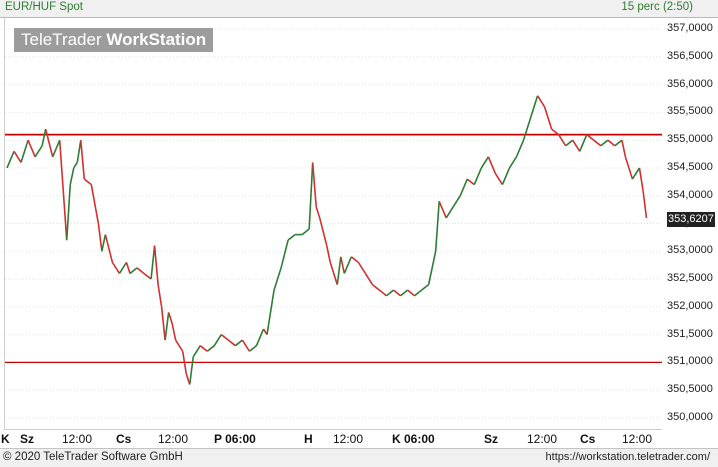 The image size is (718, 467). What do you see at coordinates (690, 55) in the screenshot?
I see `y-tick-label: 356,5000` at bounding box center [690, 55].